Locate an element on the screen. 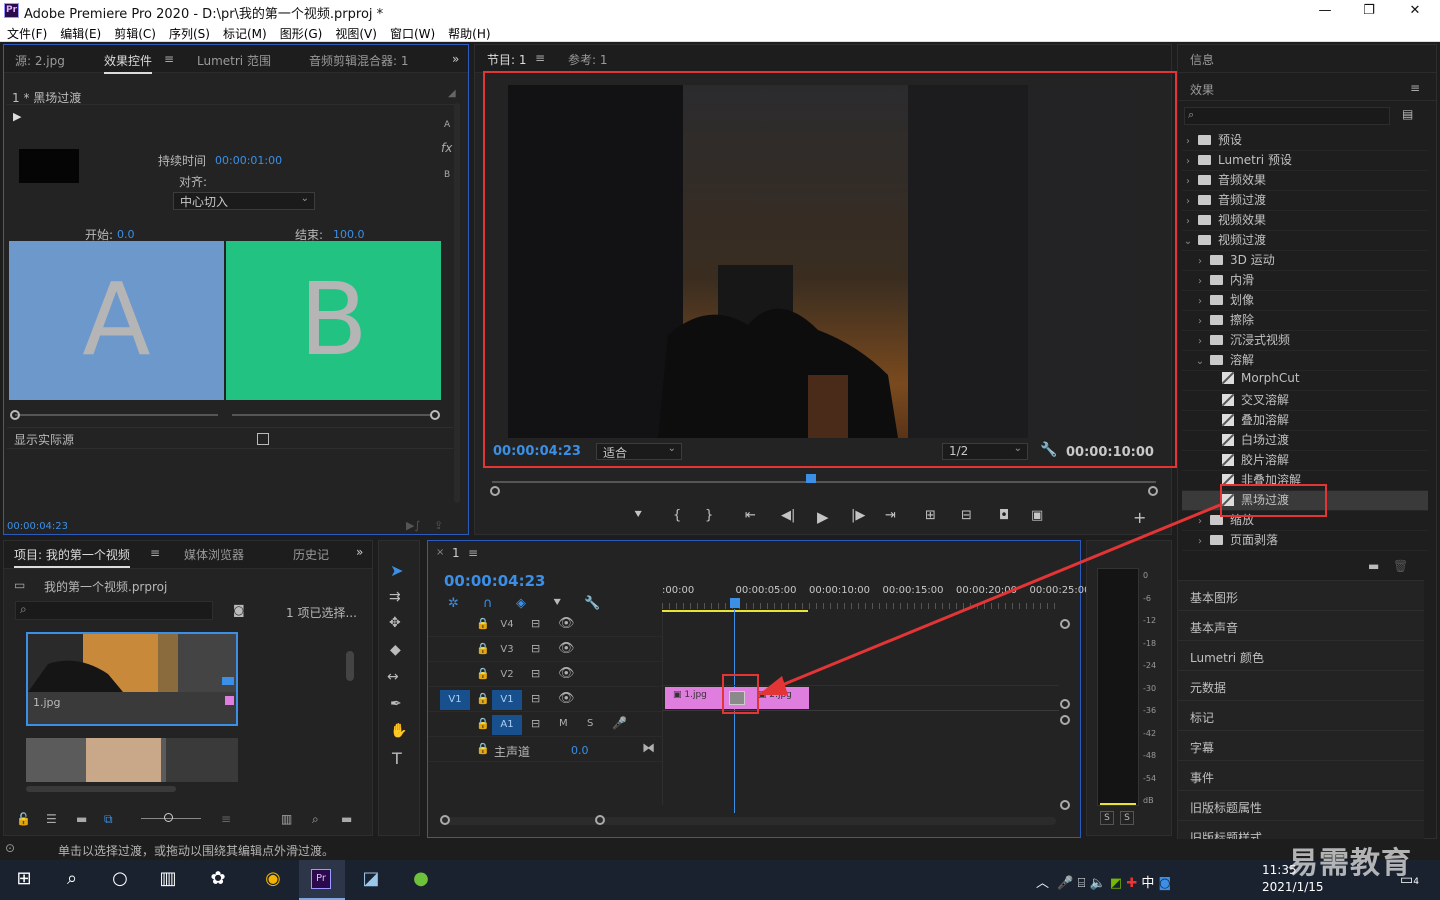 Image resolution: width=1440 pixels, height=900 pixels. task-view-icon: ▥ is located at coordinates (168, 878).